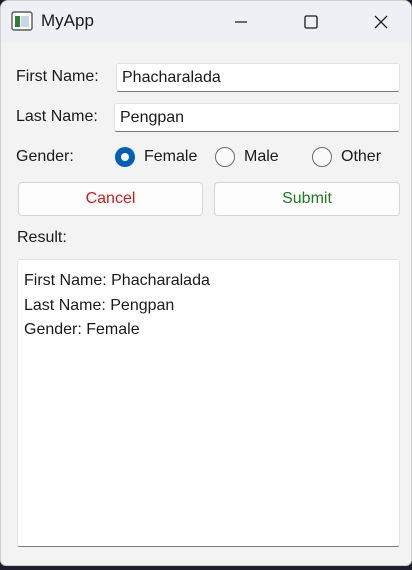 The image size is (412, 570). What do you see at coordinates (82, 329) in the screenshot?
I see `result-line: Gender: Female` at bounding box center [82, 329].